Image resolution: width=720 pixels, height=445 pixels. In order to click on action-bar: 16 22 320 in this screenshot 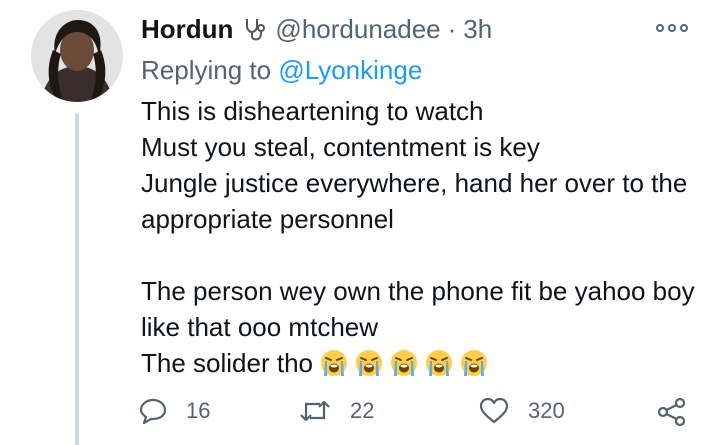, I will do `click(418, 416)`.